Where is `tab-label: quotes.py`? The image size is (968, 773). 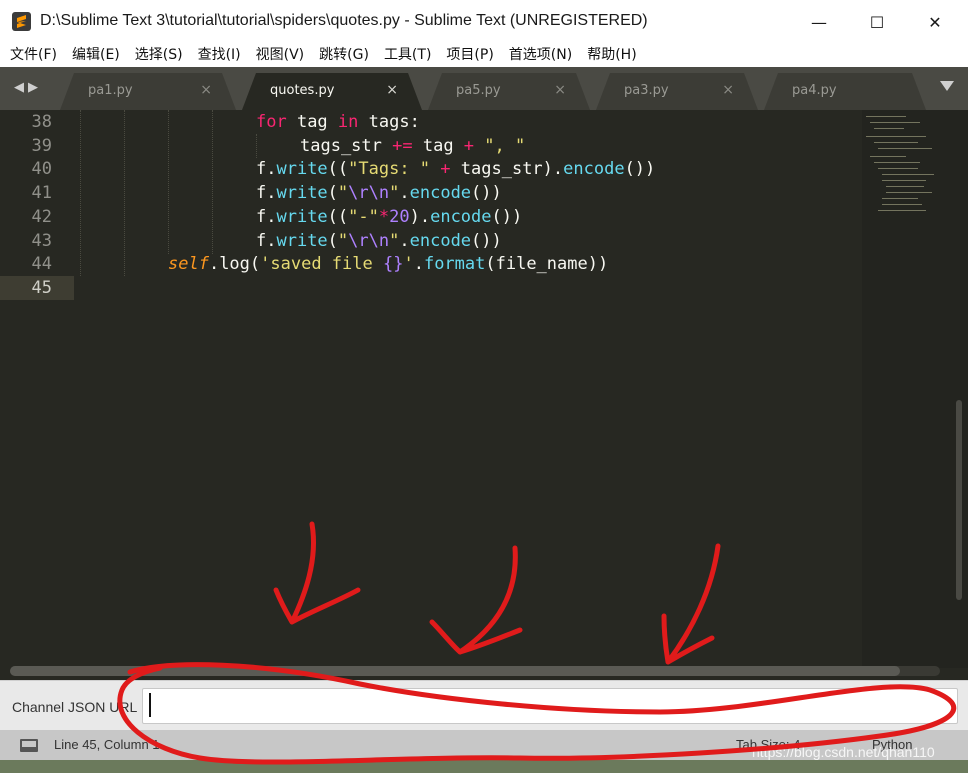
tab-label: quotes.py is located at coordinates (302, 90).